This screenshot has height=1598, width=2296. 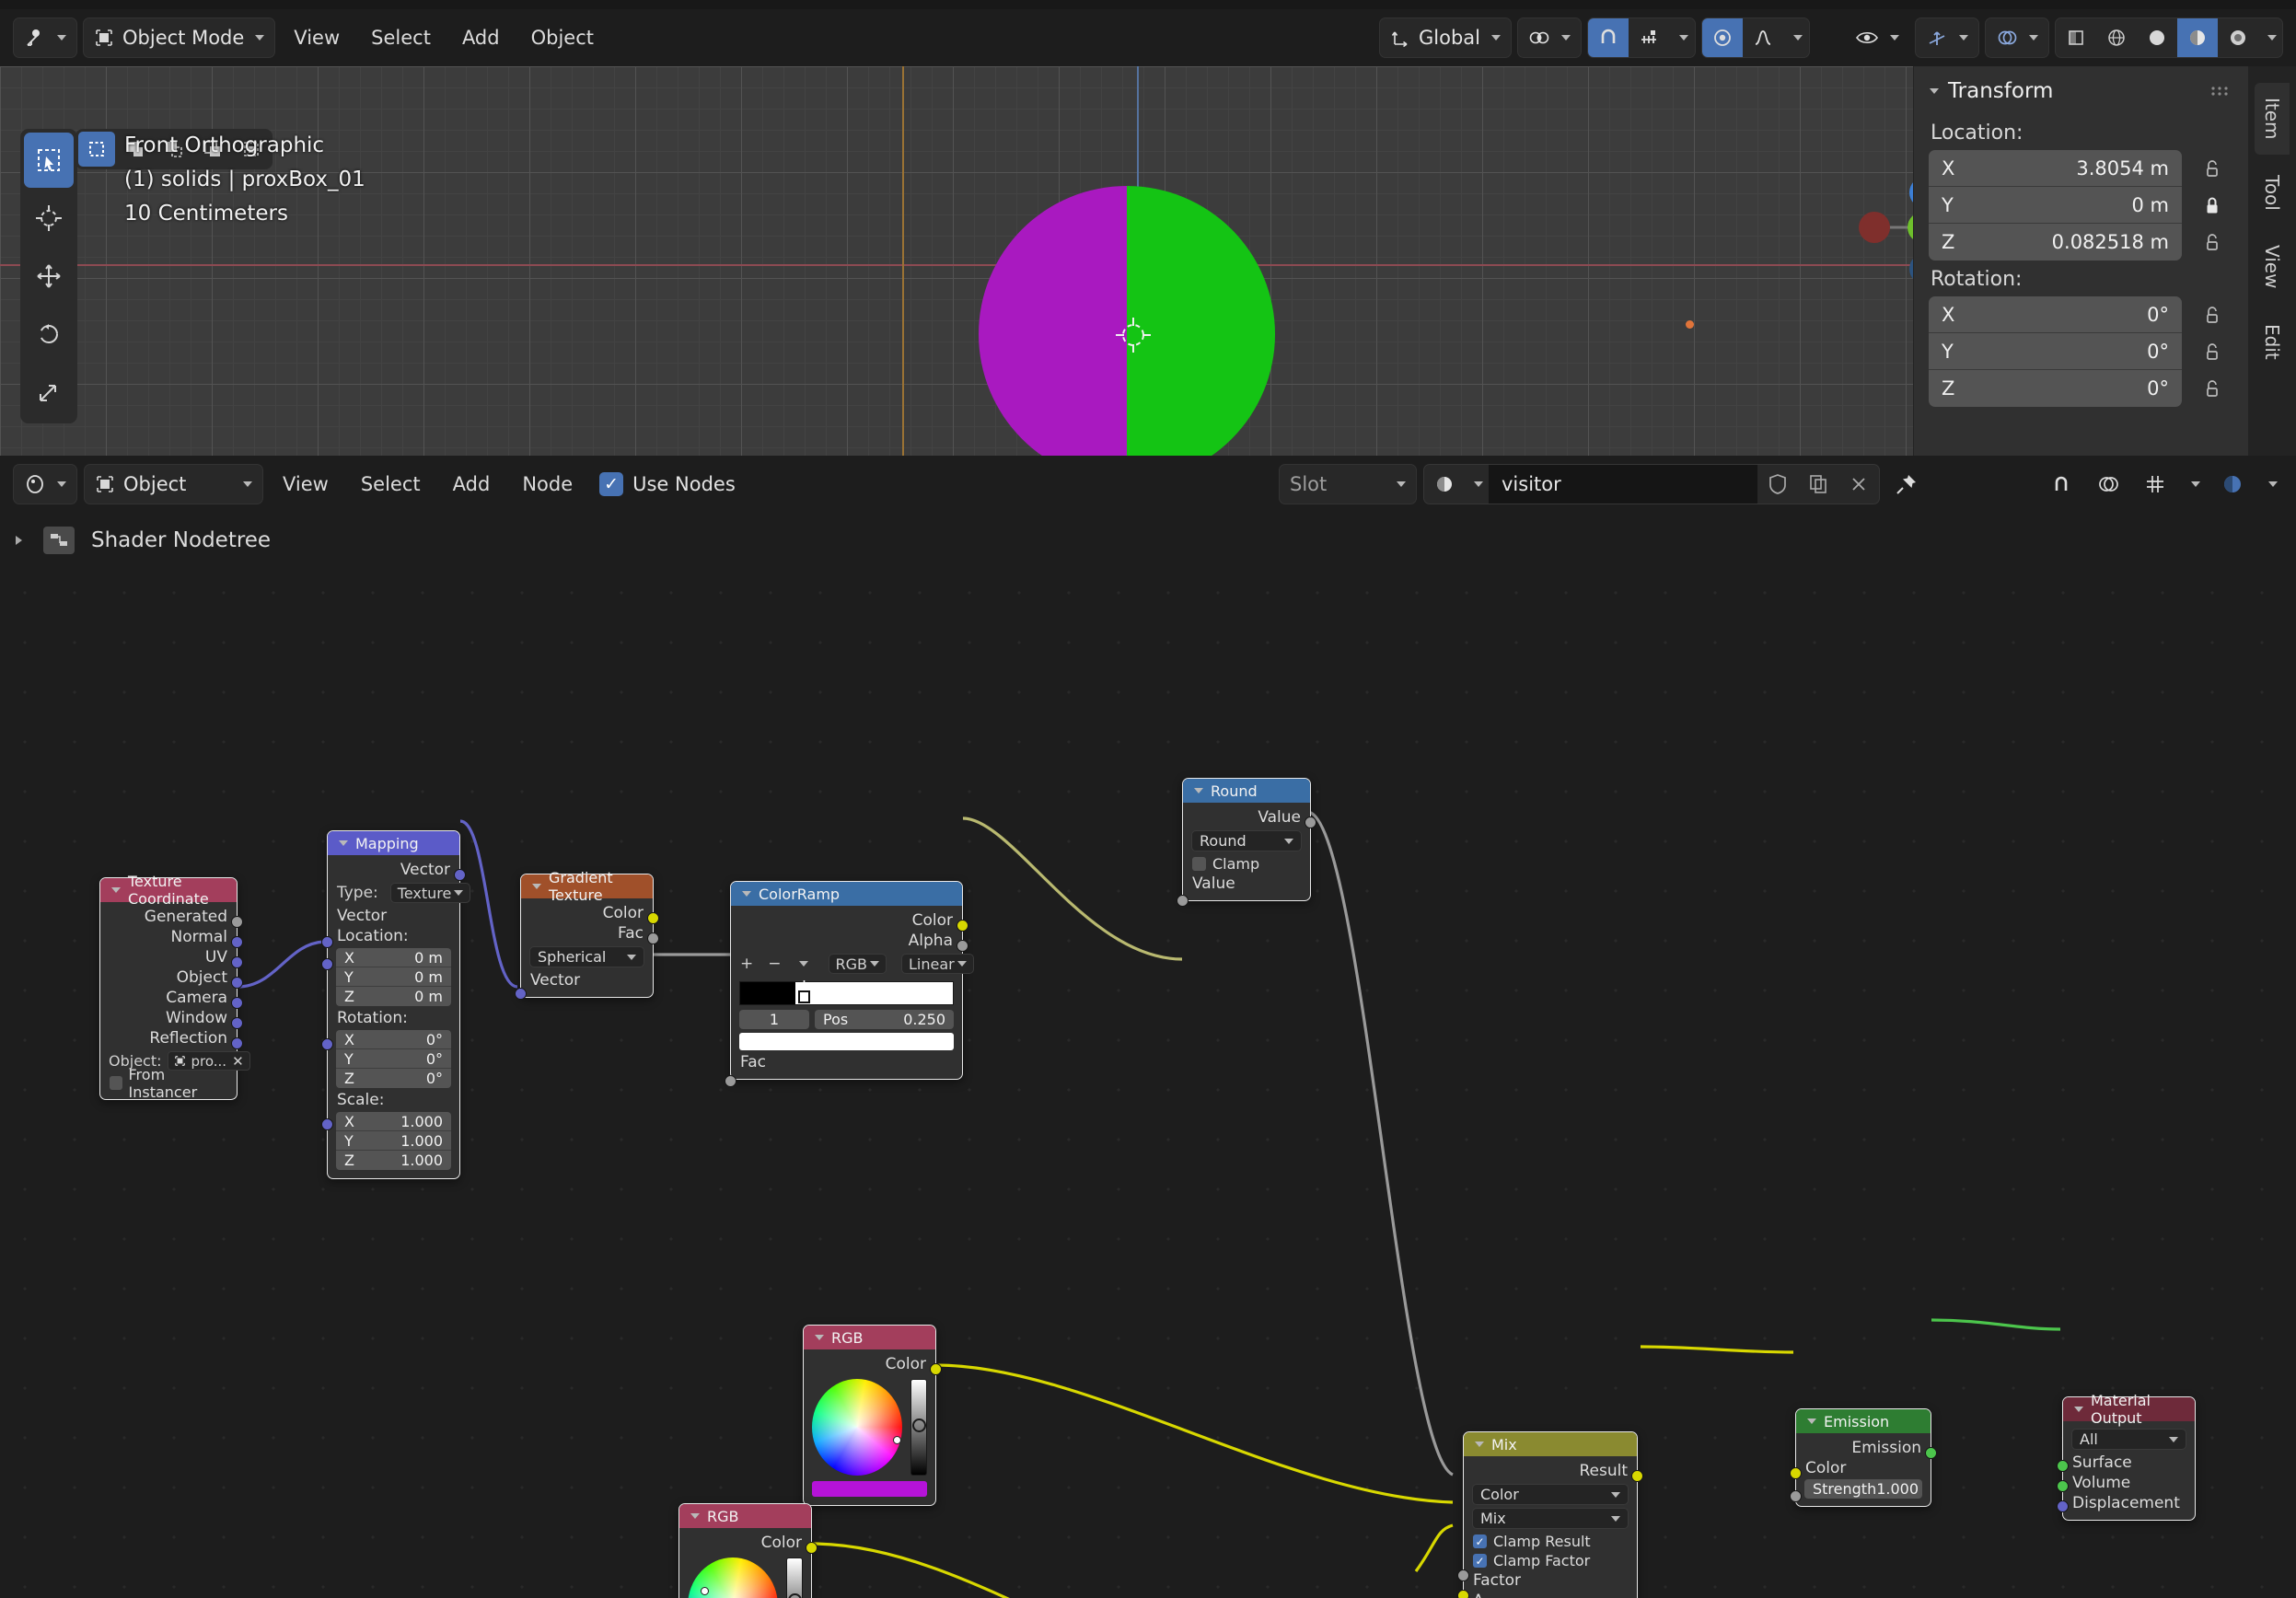 What do you see at coordinates (1859, 484) in the screenshot?
I see `unlink-material-icon` at bounding box center [1859, 484].